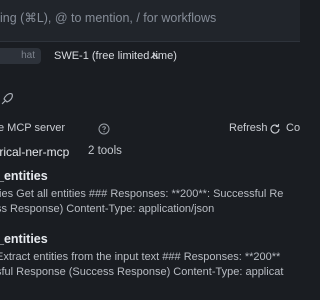 The image size is (320, 300). I want to click on chat-input: ing (⌘L), @ to mention, / for workflows, so click(150, 21).